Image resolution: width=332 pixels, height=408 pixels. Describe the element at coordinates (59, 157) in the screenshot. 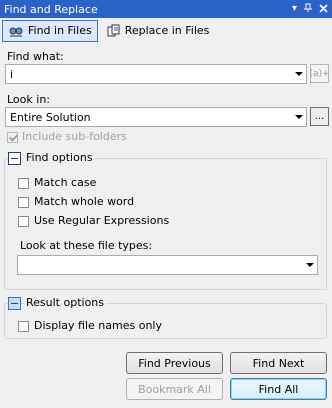

I see `find-options-title: Find options` at that location.